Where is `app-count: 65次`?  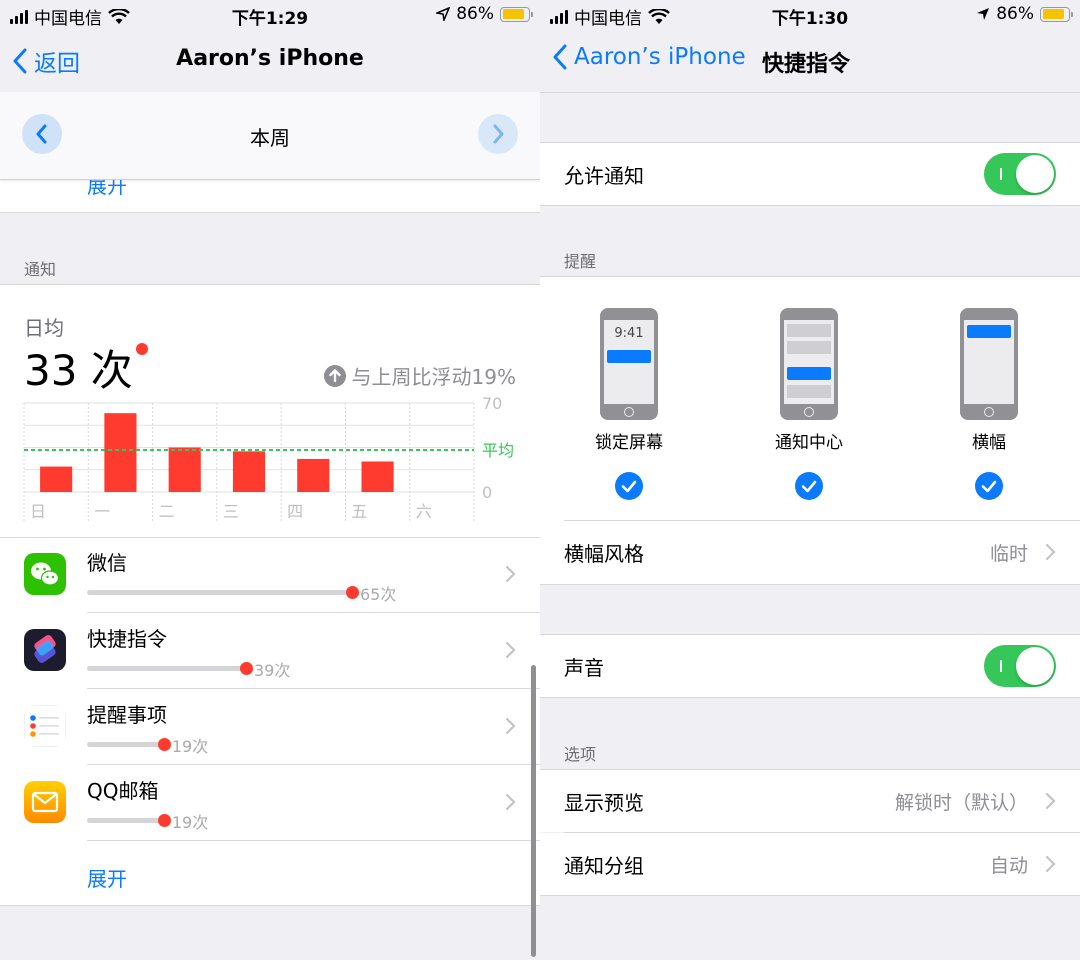 app-count: 65次 is located at coordinates (378, 594).